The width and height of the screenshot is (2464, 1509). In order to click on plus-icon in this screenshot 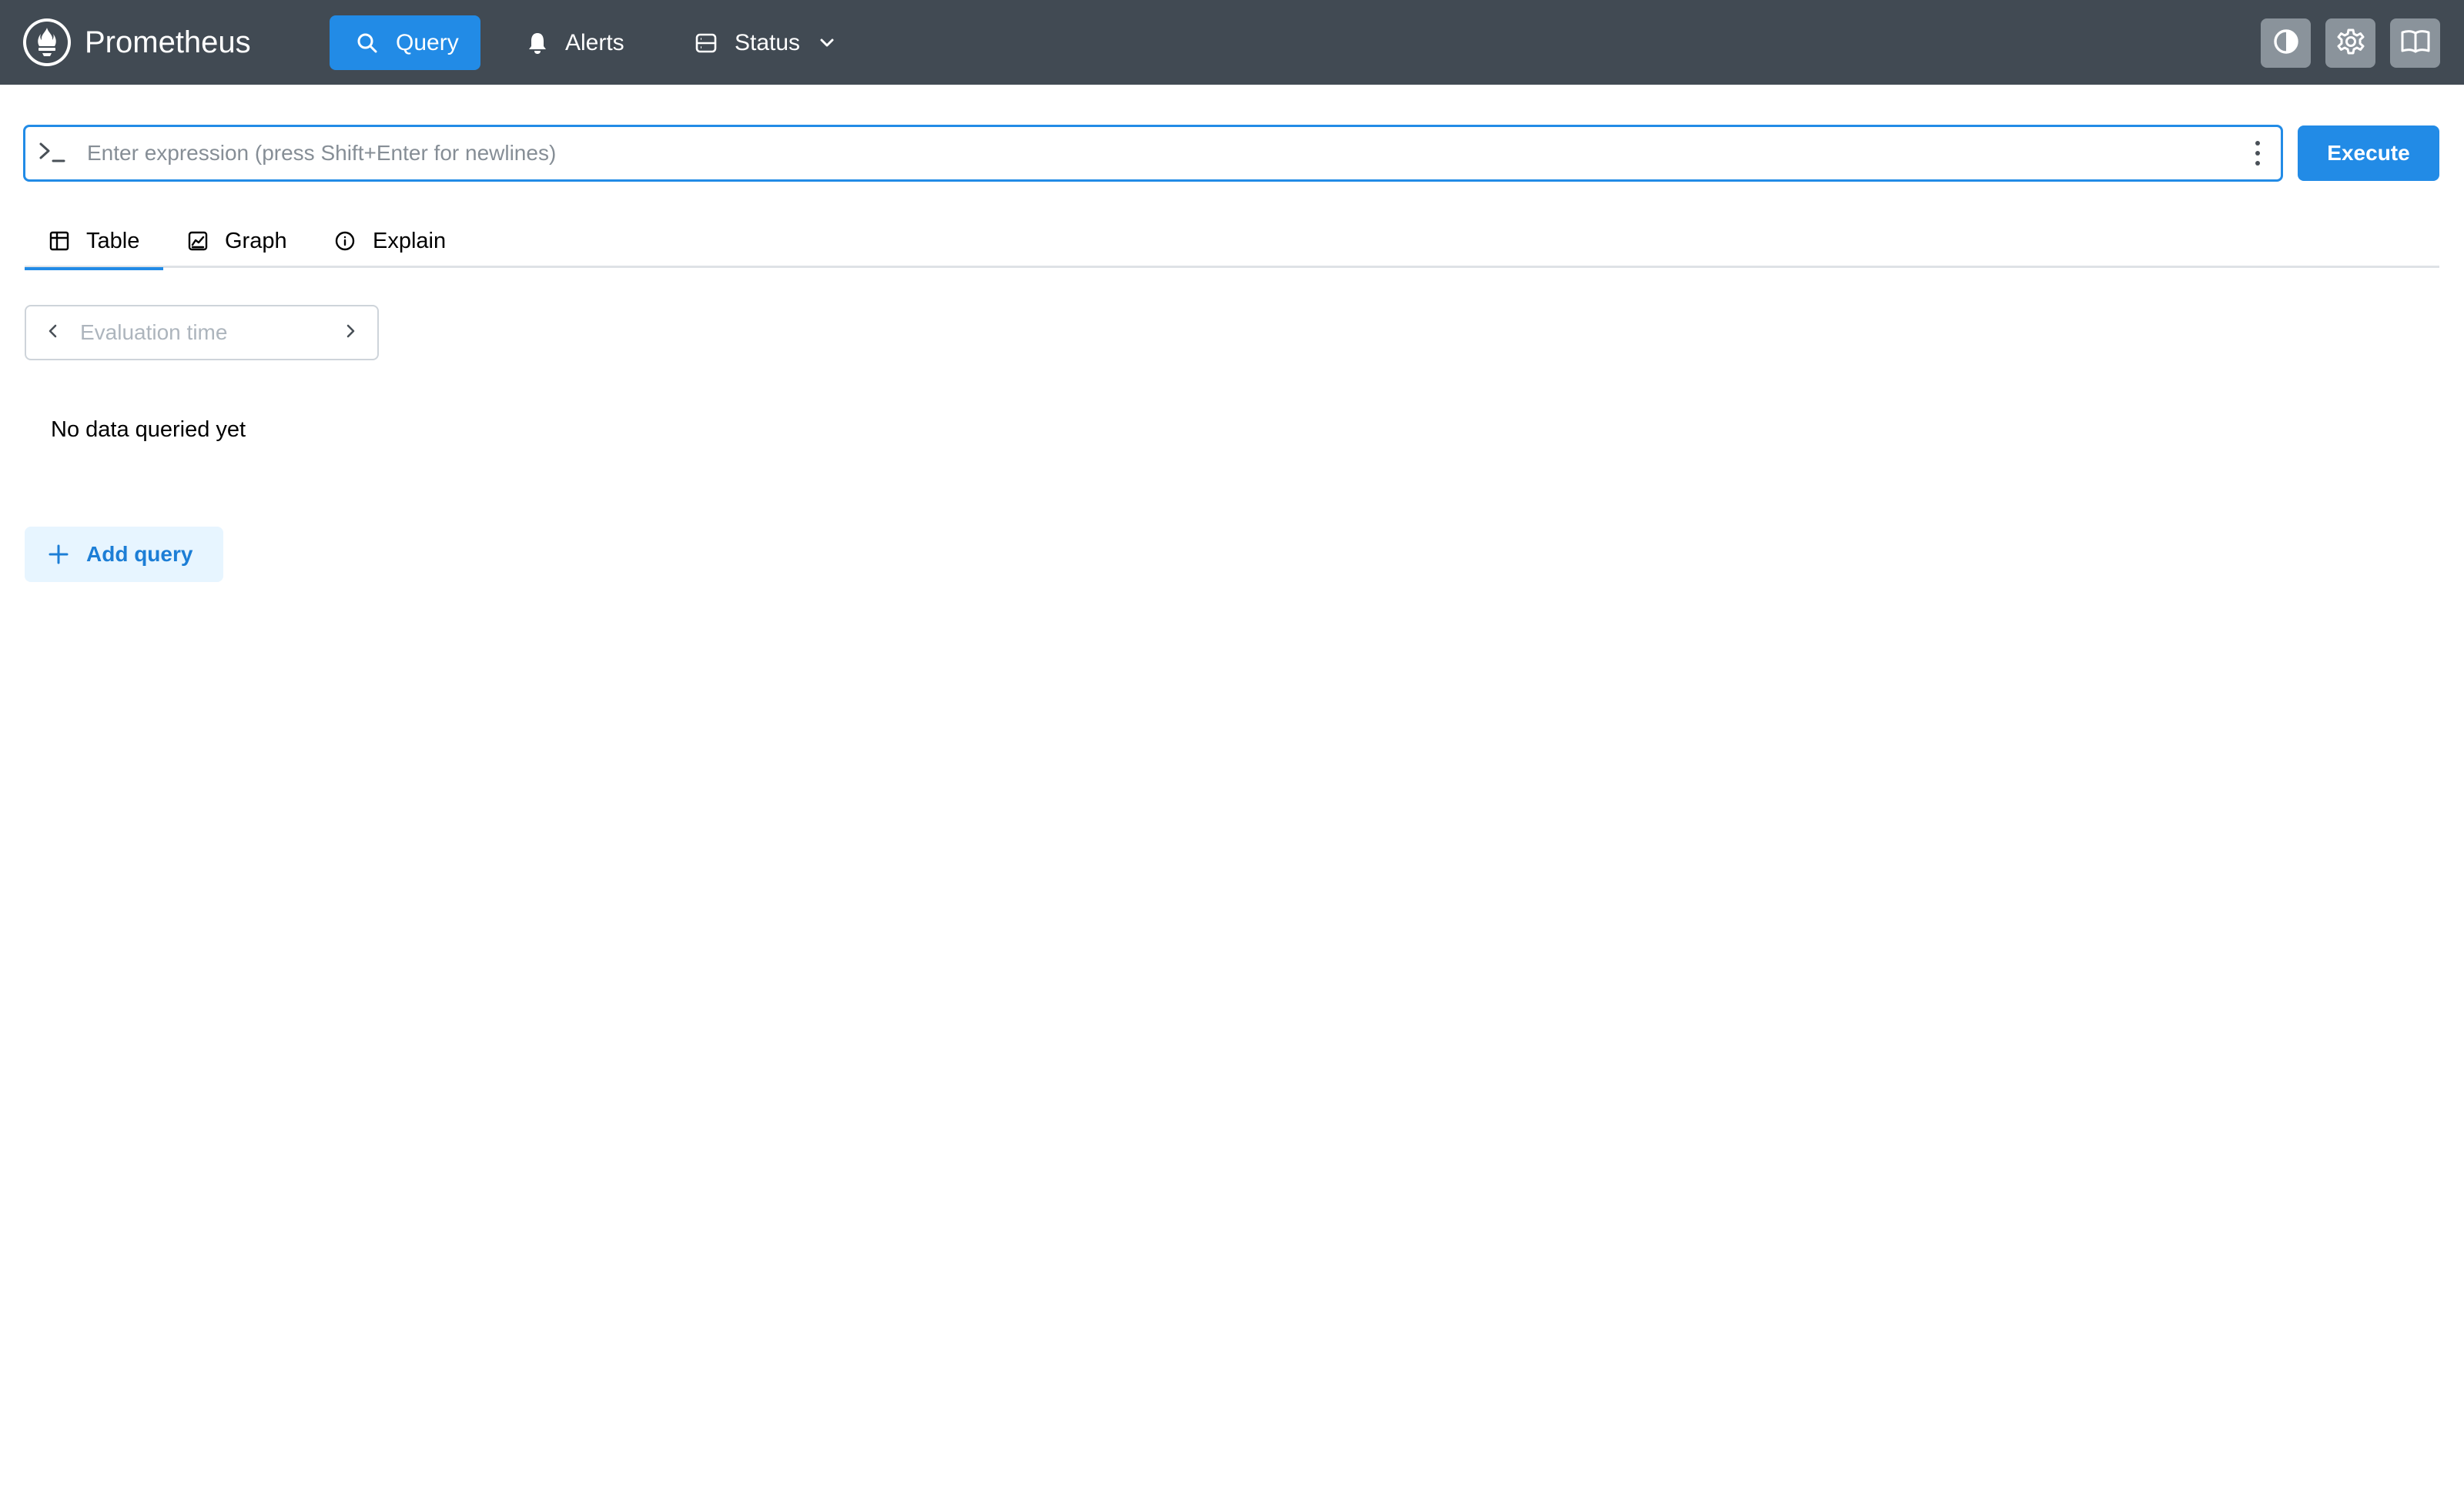, I will do `click(59, 554)`.